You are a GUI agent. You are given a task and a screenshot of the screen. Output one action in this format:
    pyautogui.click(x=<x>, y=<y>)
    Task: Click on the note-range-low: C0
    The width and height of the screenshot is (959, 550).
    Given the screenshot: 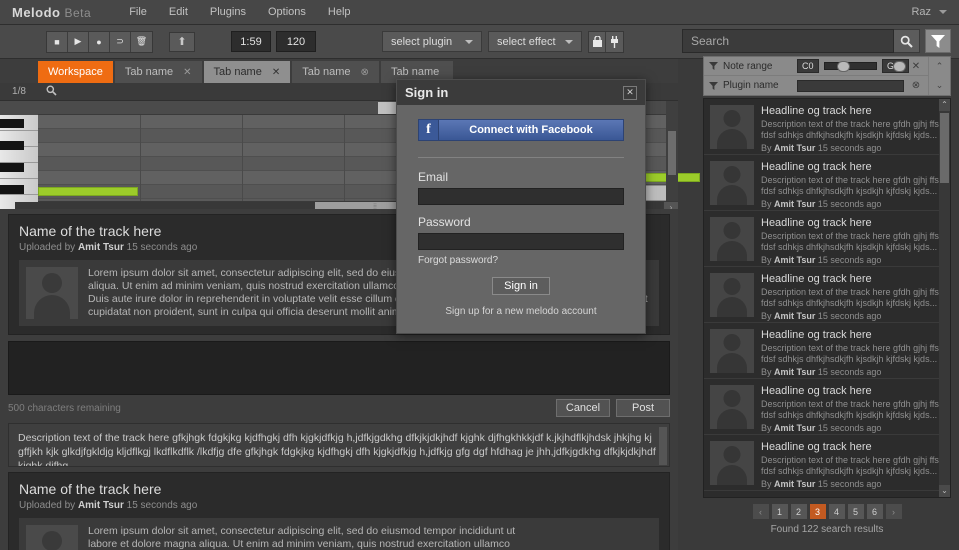 What is the action you would take?
    pyautogui.click(x=808, y=66)
    